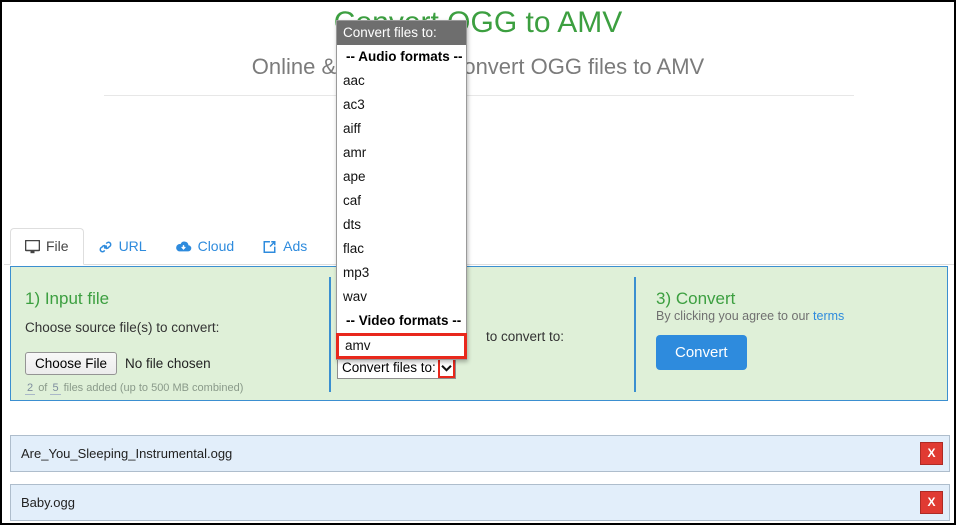 Image resolution: width=956 pixels, height=525 pixels. What do you see at coordinates (389, 367) in the screenshot?
I see `output-format-select-label: Convert files to:` at bounding box center [389, 367].